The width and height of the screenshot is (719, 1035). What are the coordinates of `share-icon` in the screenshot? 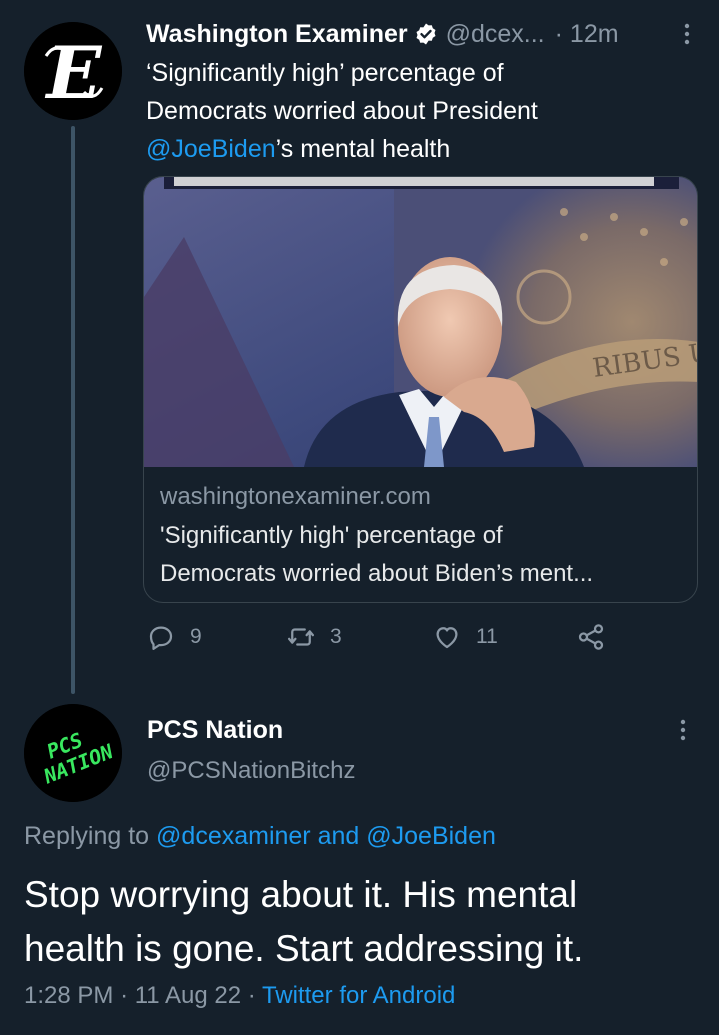 It's located at (591, 637).